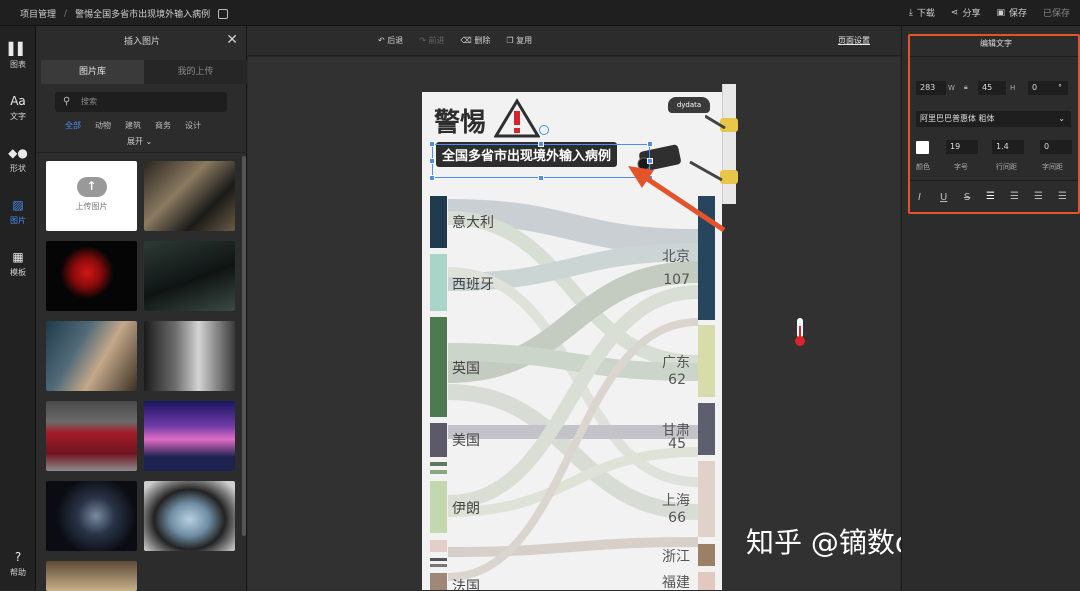 The width and height of the screenshot is (1080, 591). Describe the element at coordinates (990, 196) in the screenshot. I see `align-left-icon: ☰` at that location.